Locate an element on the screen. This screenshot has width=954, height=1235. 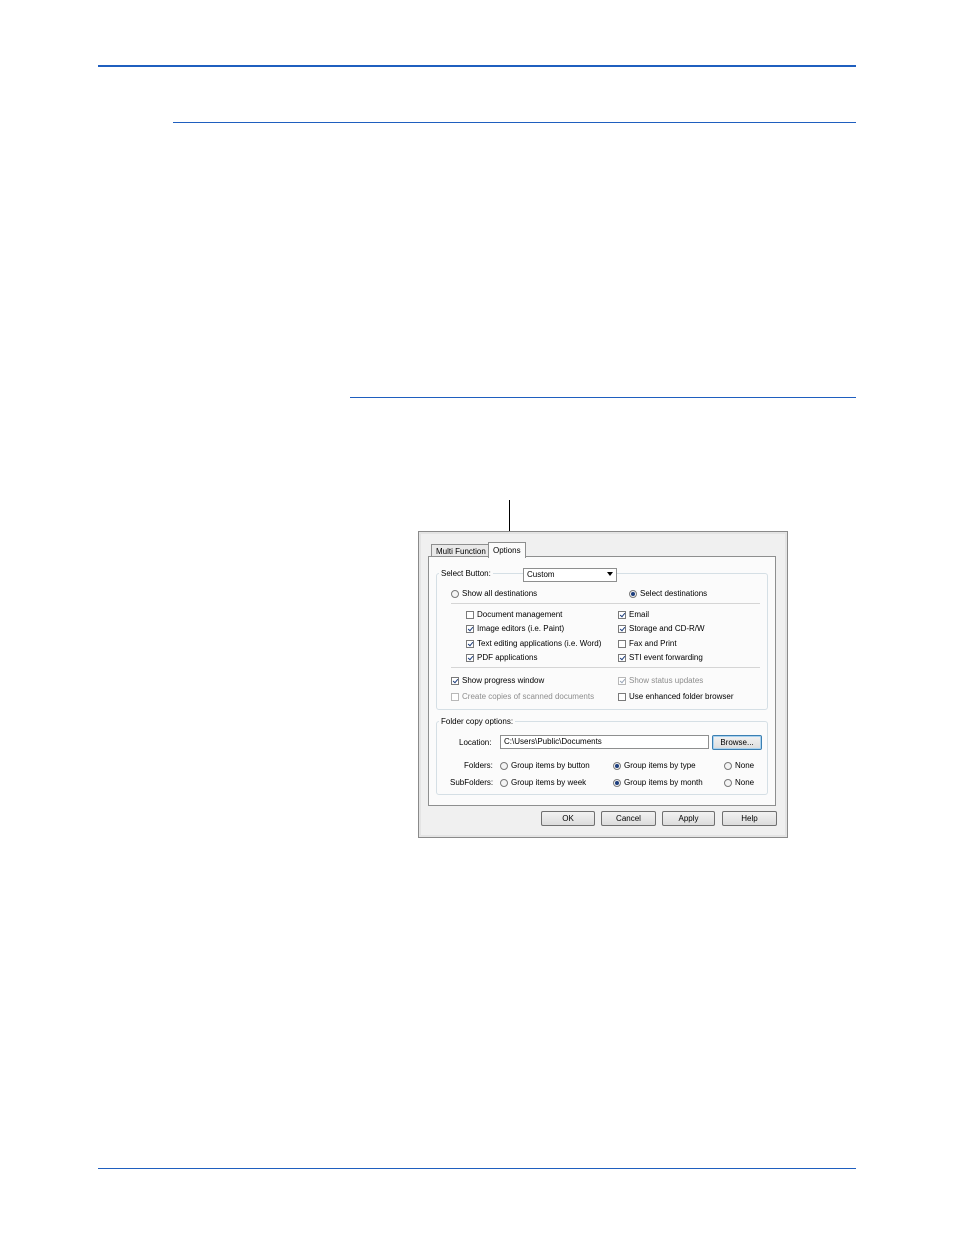
select-destinations-radio is located at coordinates (633, 594).